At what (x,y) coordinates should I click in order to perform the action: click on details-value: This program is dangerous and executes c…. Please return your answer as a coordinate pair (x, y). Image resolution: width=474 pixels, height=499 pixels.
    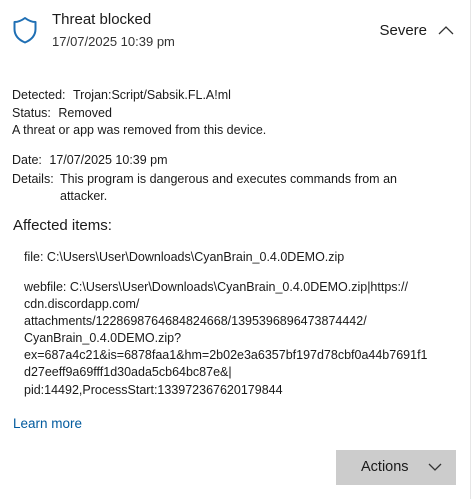
    Looking at the image, I should click on (228, 187).